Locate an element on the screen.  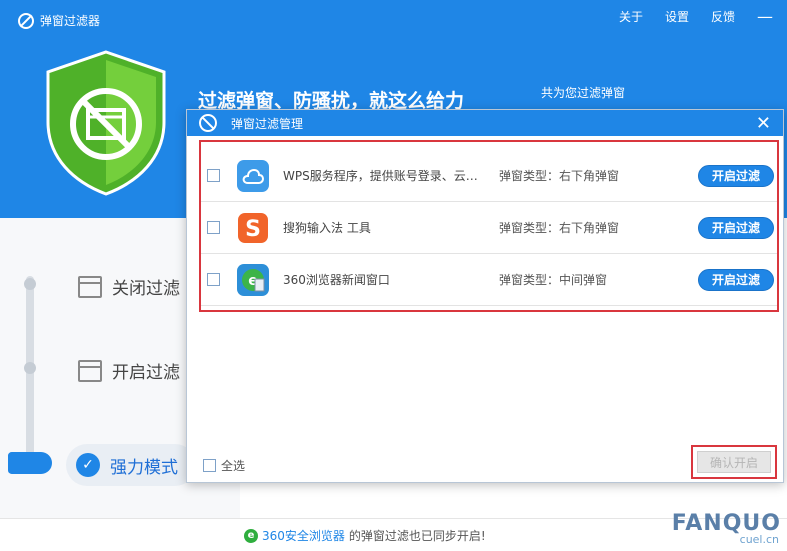
mode-close-filter: 关闭过滤 is located at coordinates (129, 286).